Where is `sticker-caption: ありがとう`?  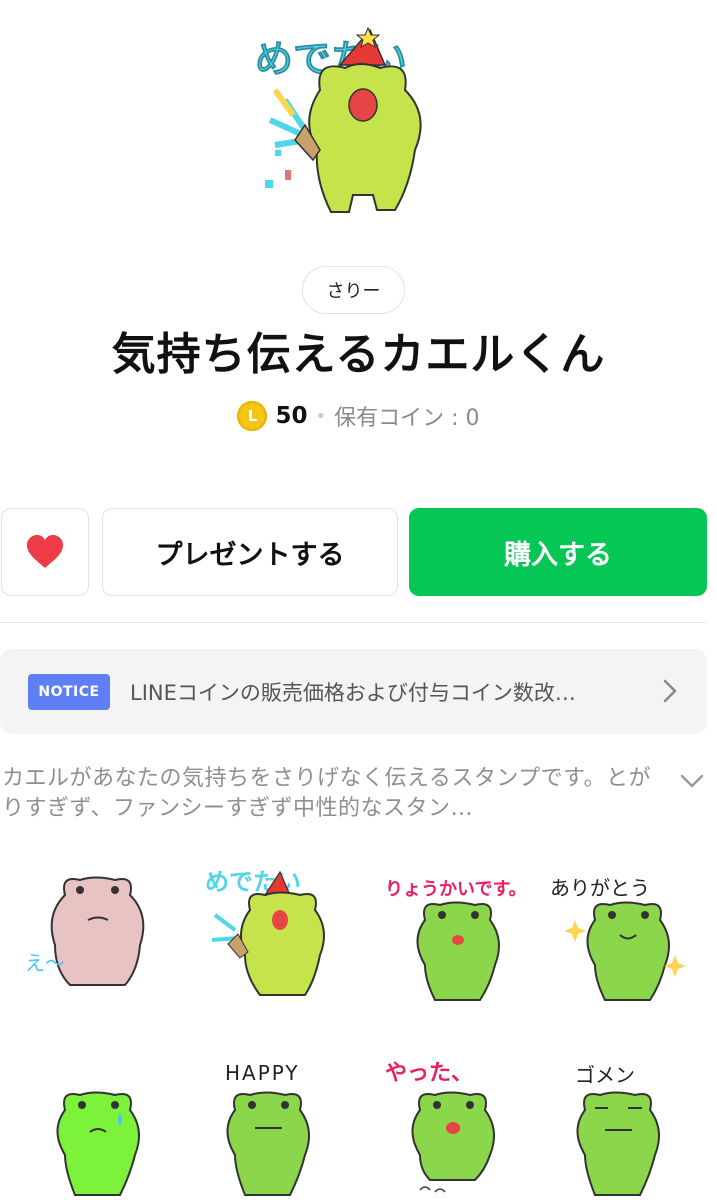
sticker-caption: ありがとう is located at coordinates (600, 888).